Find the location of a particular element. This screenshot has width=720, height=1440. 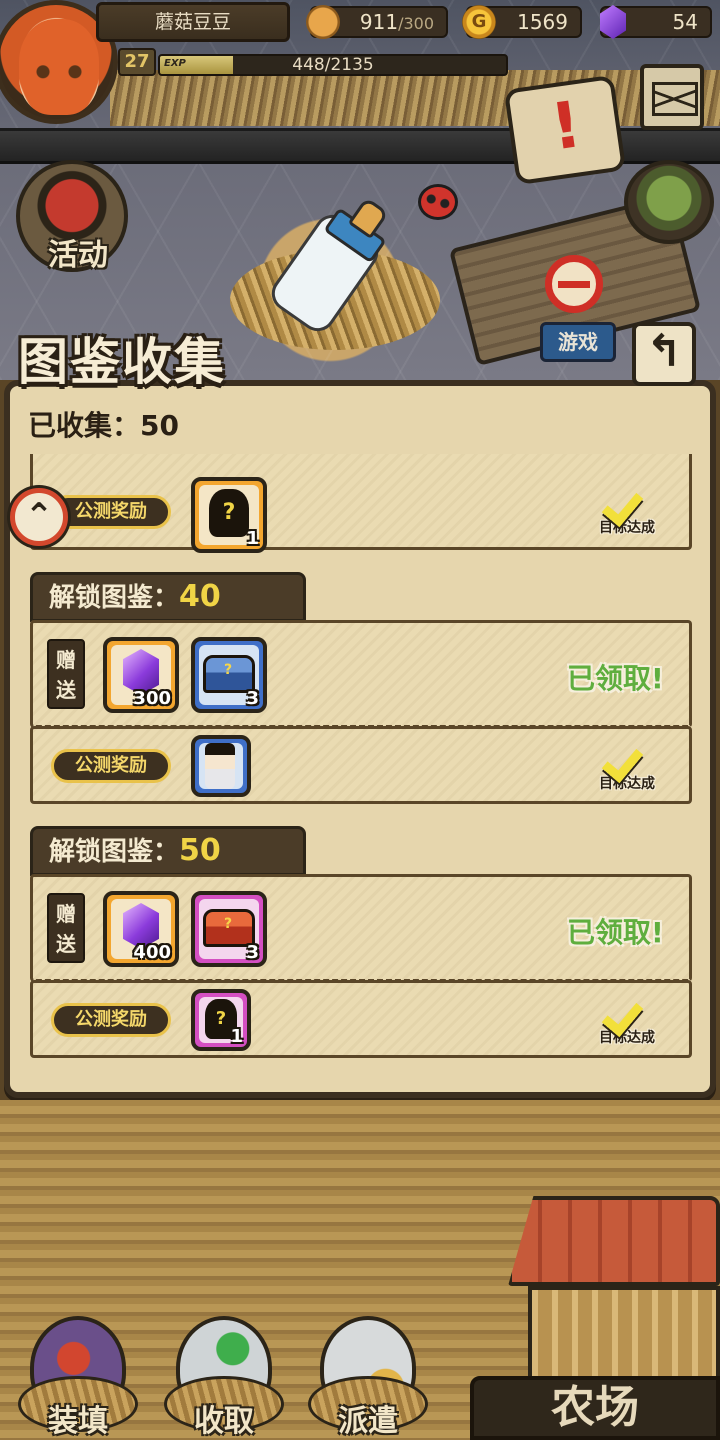

bread-icon is located at coordinates (323, 22).